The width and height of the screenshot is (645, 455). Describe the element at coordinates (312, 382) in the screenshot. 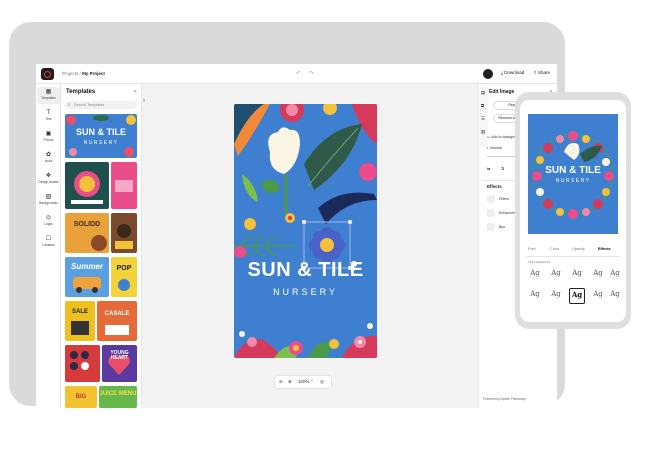

I see `chevron-down-icon: ⌃` at that location.